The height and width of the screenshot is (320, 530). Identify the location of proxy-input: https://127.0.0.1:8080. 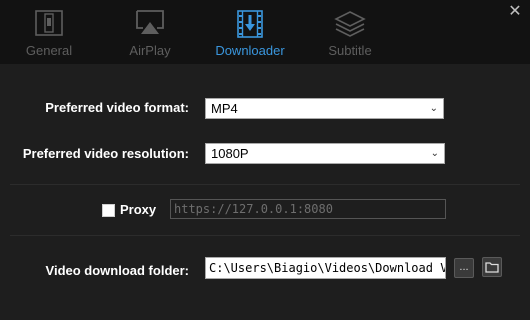
(308, 209).